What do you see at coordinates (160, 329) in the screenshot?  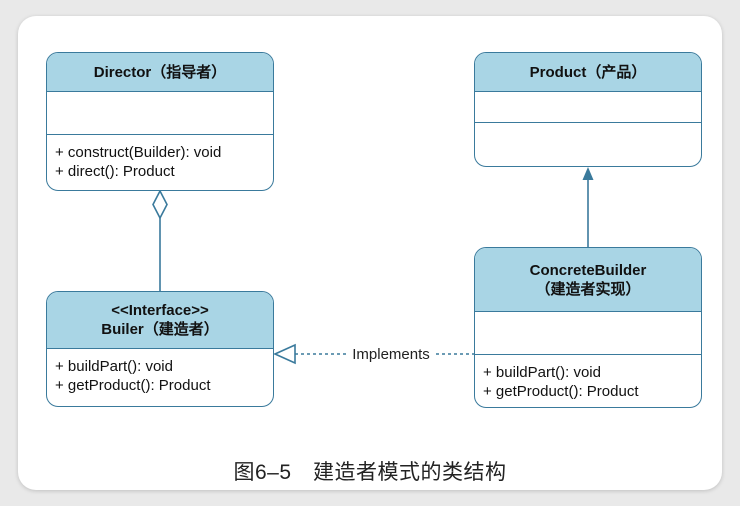 I see `builder-class-name: Builer（建造者）` at bounding box center [160, 329].